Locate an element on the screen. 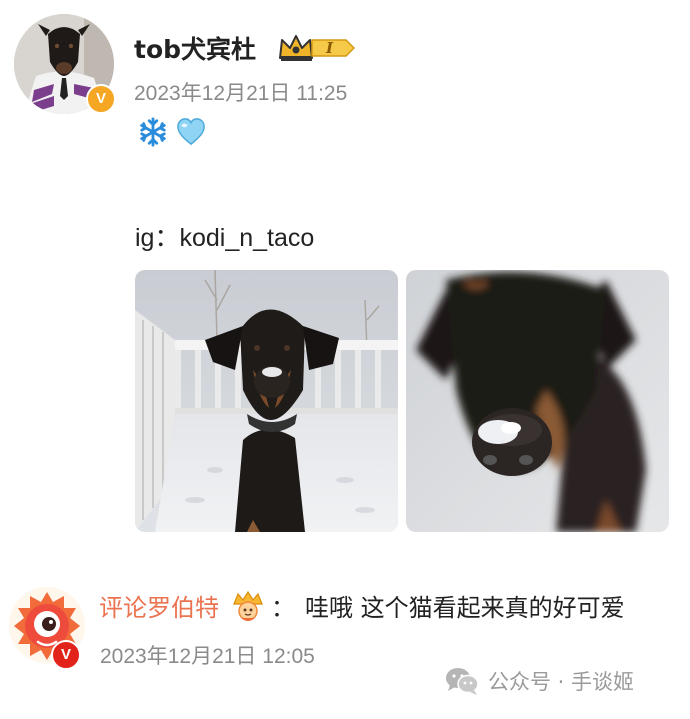  comment-row: 评论罗伯特 ： 哇哦 这个猫看起来真的好可爱 is located at coordinates (362, 605).